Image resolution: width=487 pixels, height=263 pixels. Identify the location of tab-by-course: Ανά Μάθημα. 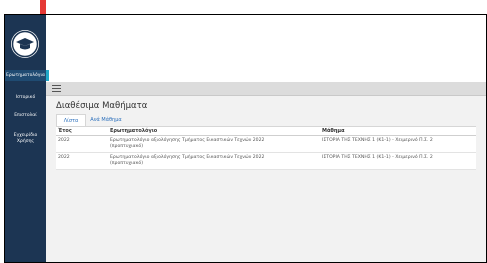
(106, 120).